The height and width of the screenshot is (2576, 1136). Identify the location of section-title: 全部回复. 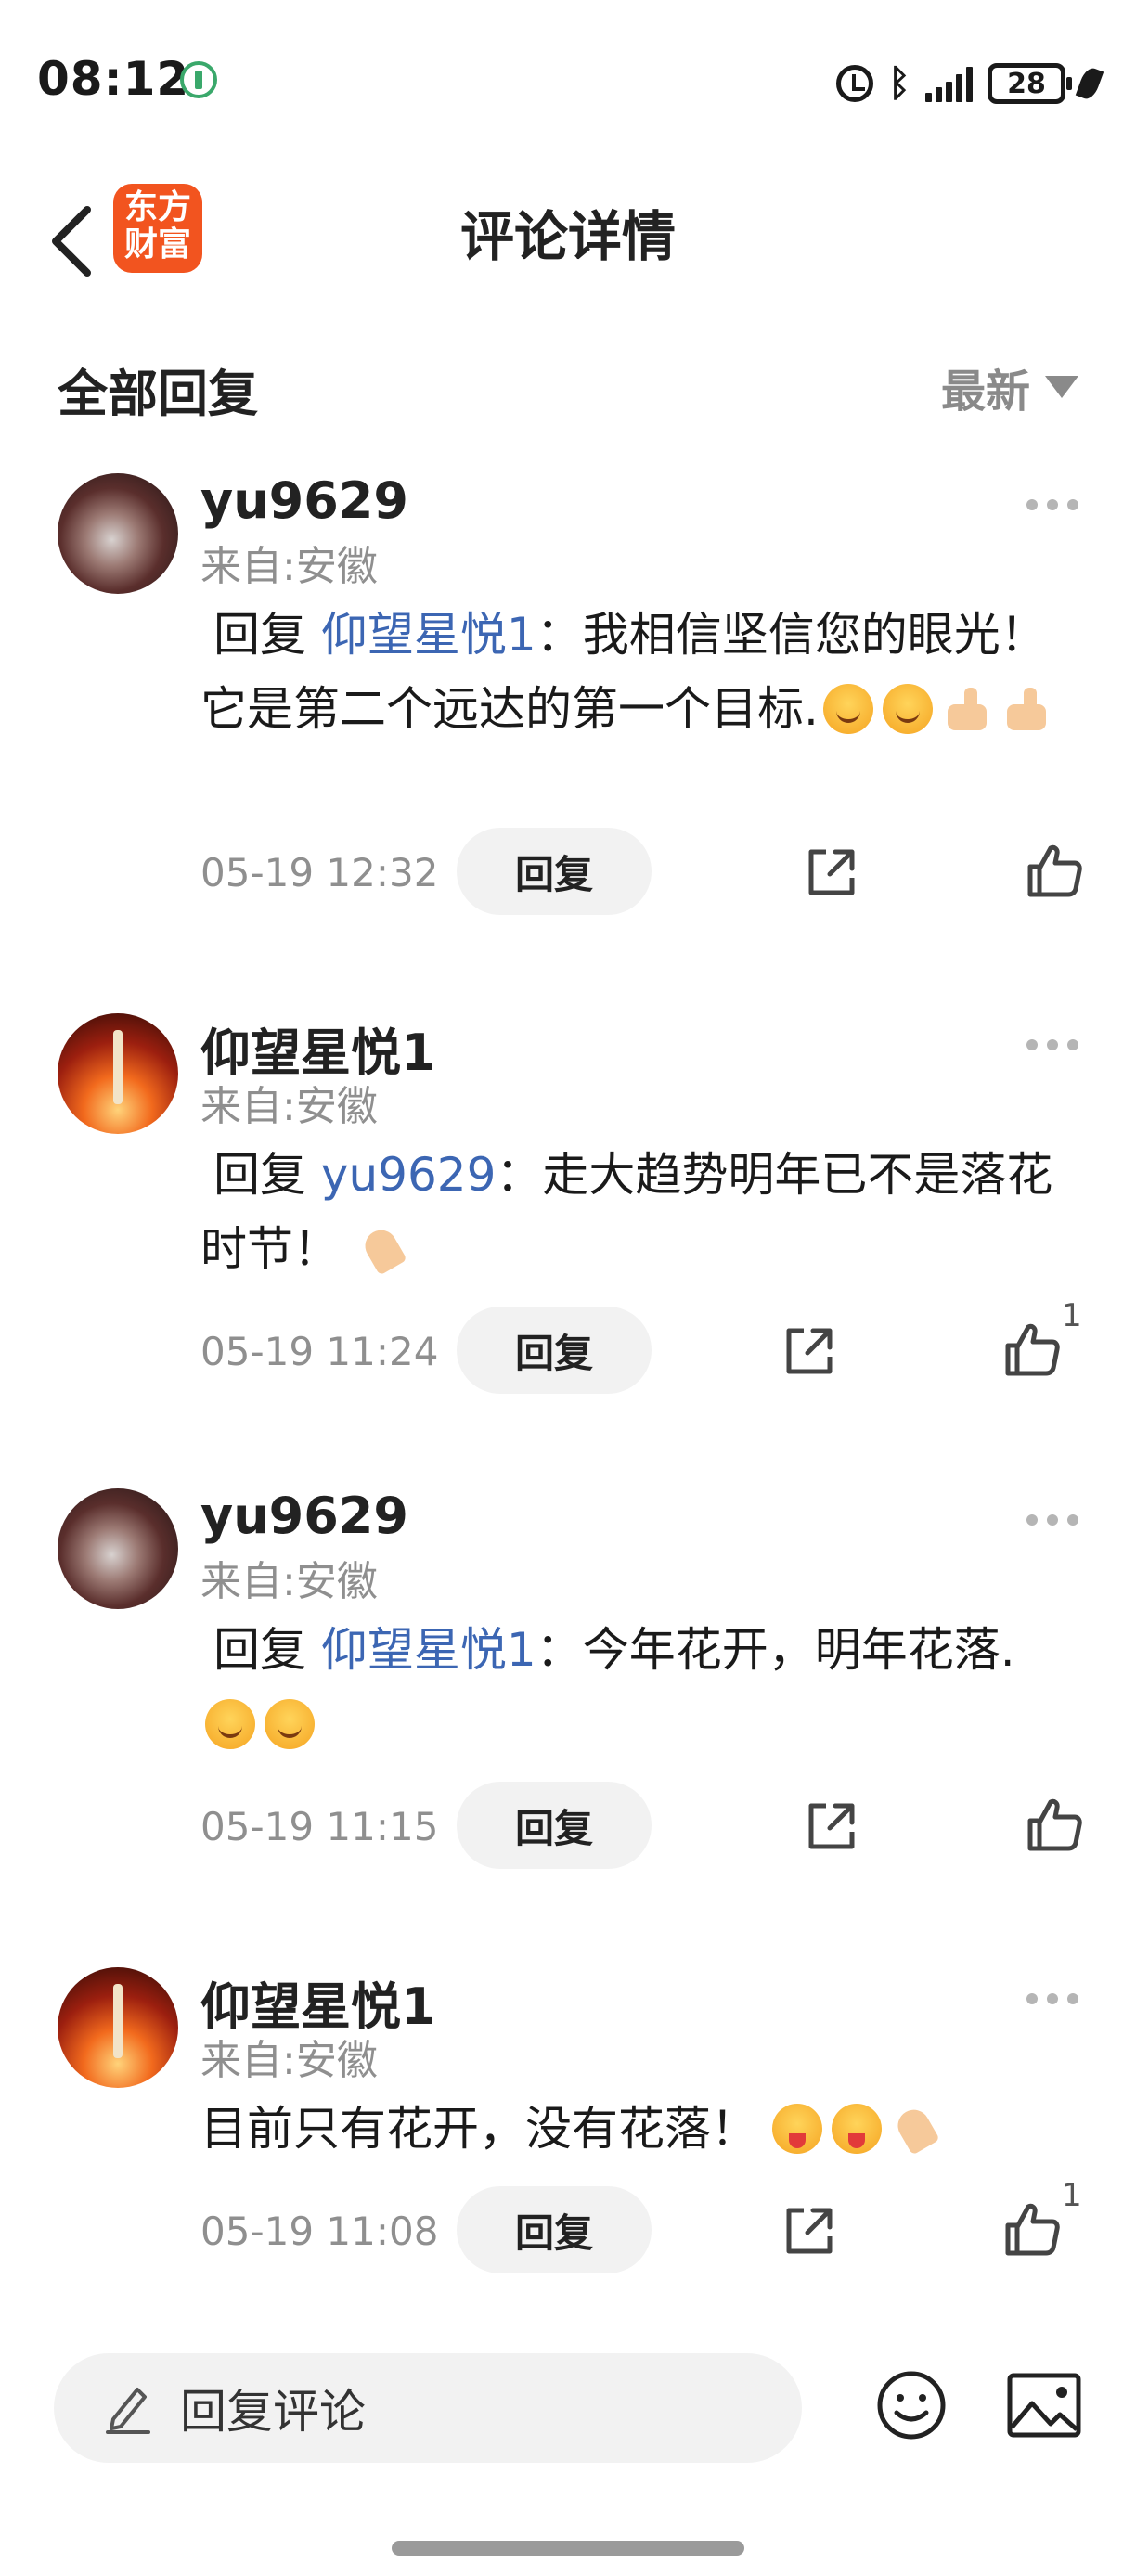
(158, 394).